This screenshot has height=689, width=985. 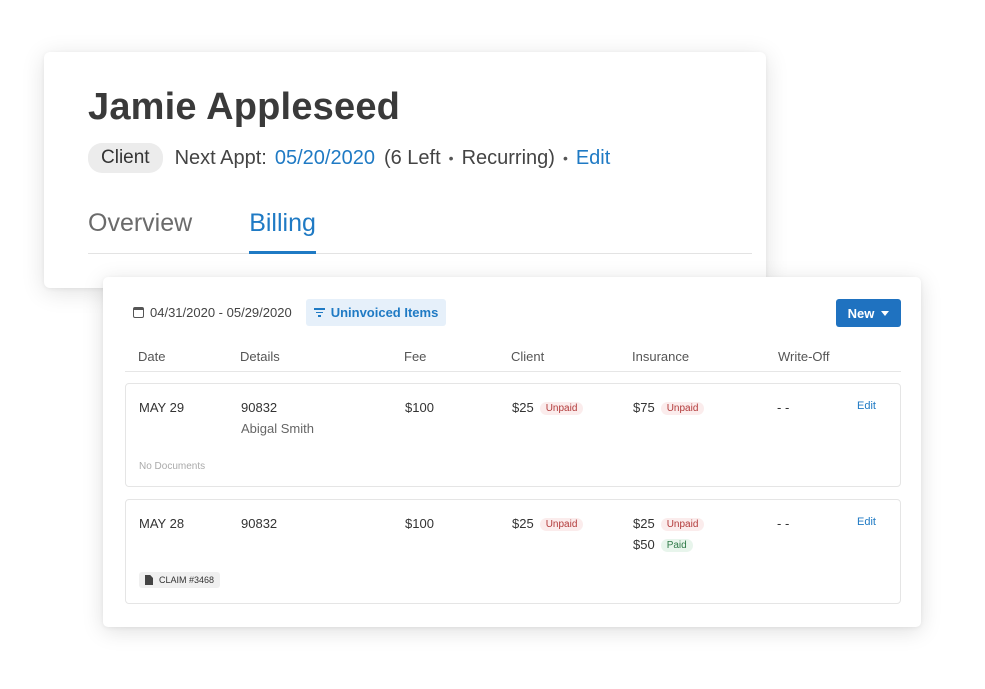 I want to click on date-range-picker: 04/31/2020 - 05/29/2020, so click(x=212, y=312).